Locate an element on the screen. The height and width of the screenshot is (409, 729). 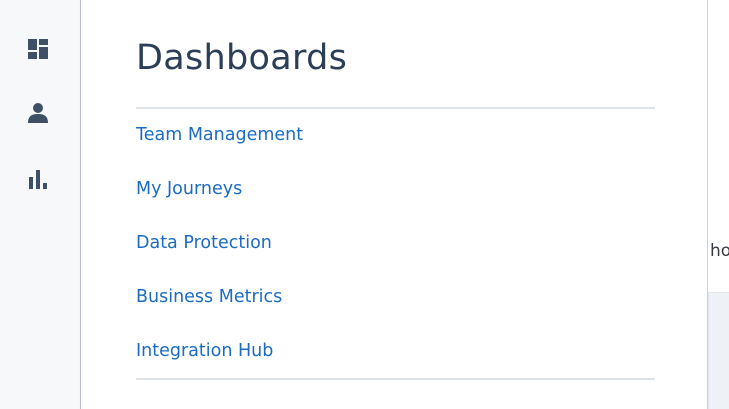
list-item: My Journeys is located at coordinates (219, 199).